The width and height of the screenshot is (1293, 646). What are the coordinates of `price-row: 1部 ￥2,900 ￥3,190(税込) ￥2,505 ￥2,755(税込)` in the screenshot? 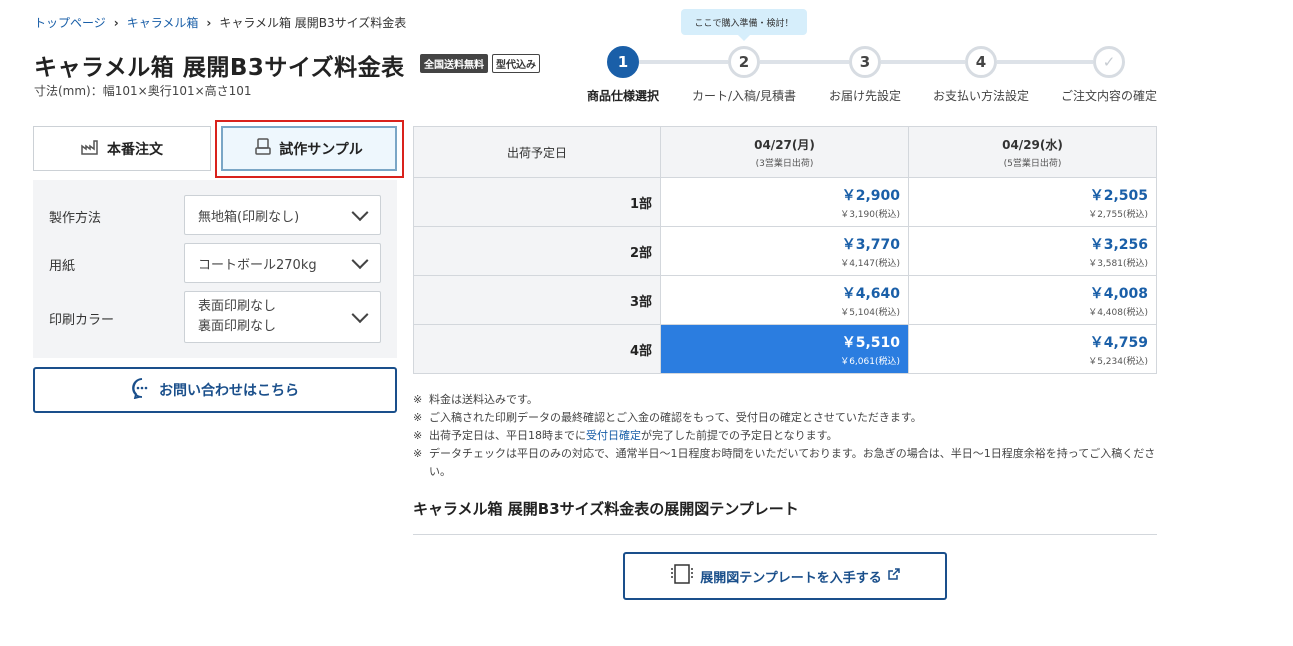 It's located at (785, 202).